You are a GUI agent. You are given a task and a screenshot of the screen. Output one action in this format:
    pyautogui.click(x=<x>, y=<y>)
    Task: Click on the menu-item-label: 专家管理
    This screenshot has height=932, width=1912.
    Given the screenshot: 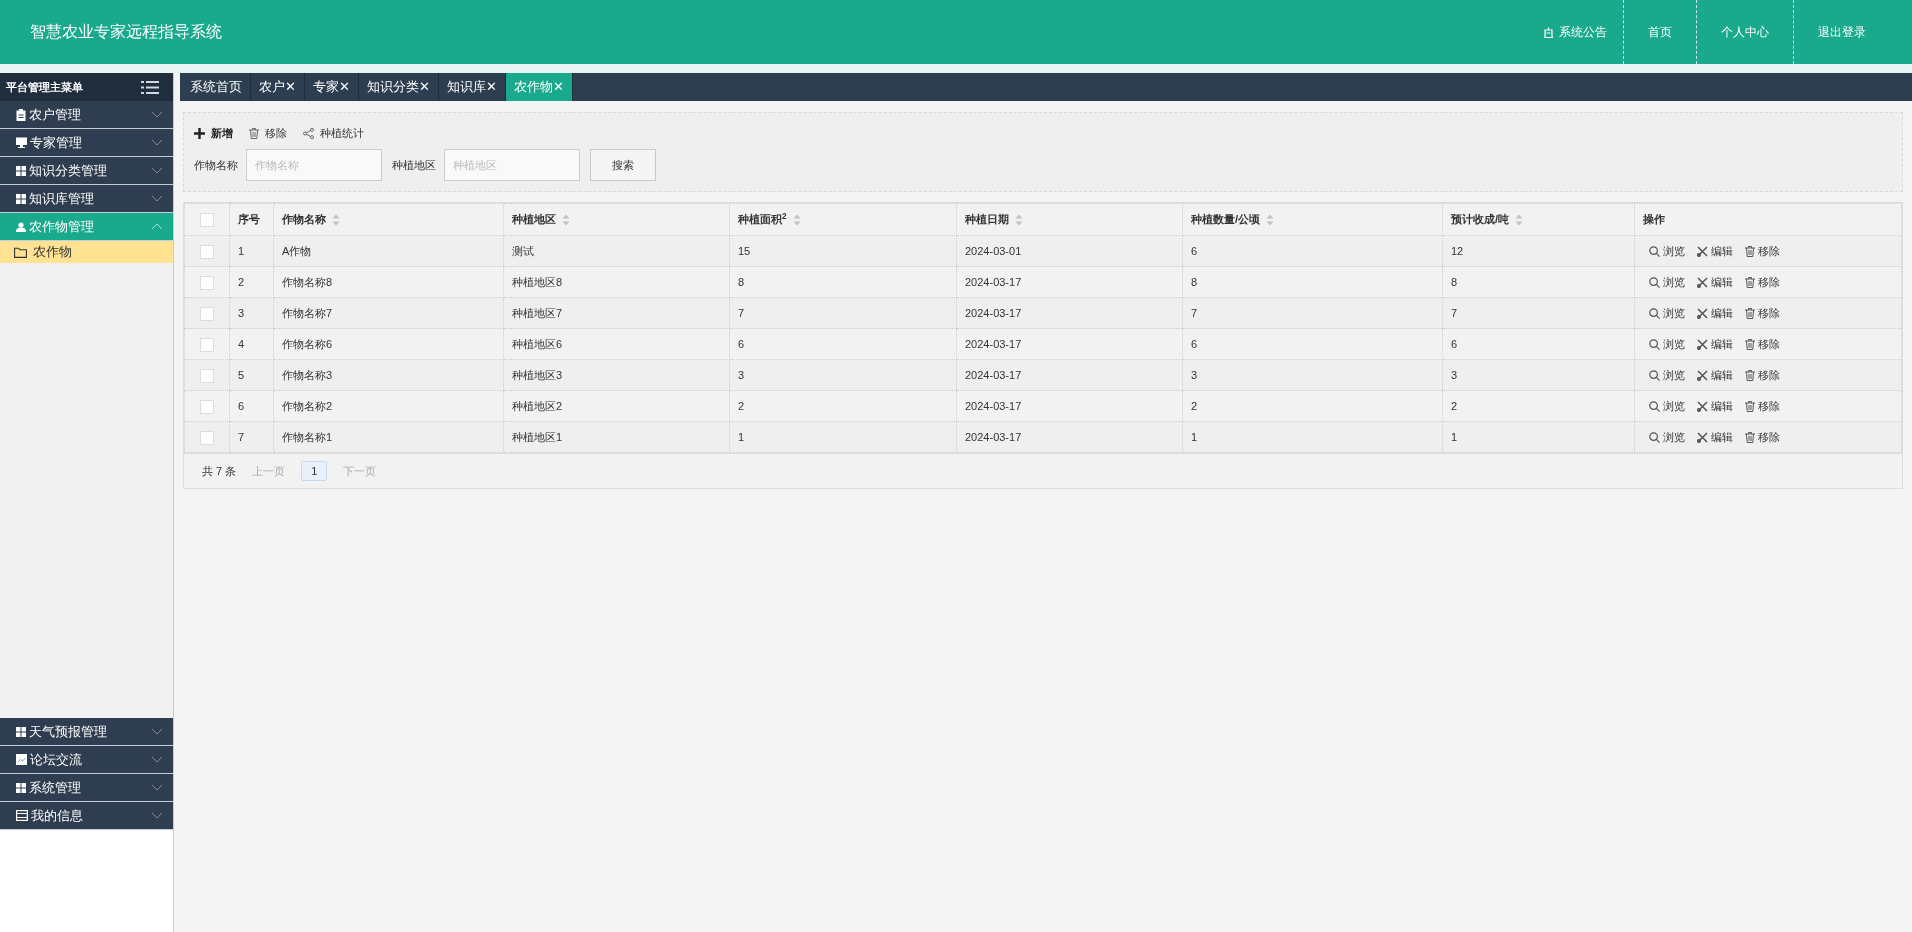 What is the action you would take?
    pyautogui.click(x=56, y=142)
    